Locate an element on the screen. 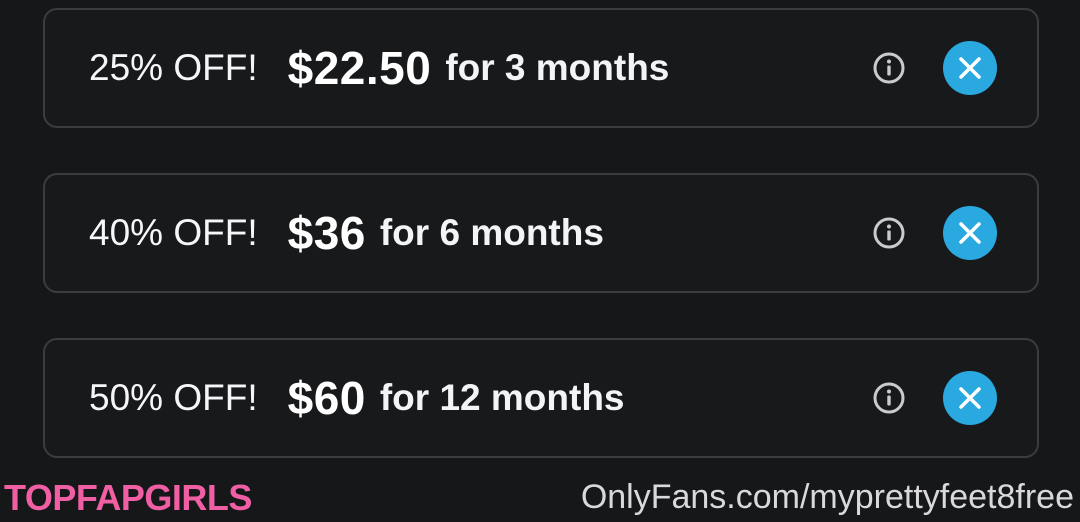 This screenshot has width=1080, height=522. period-label: for 6 months is located at coordinates (491, 232).